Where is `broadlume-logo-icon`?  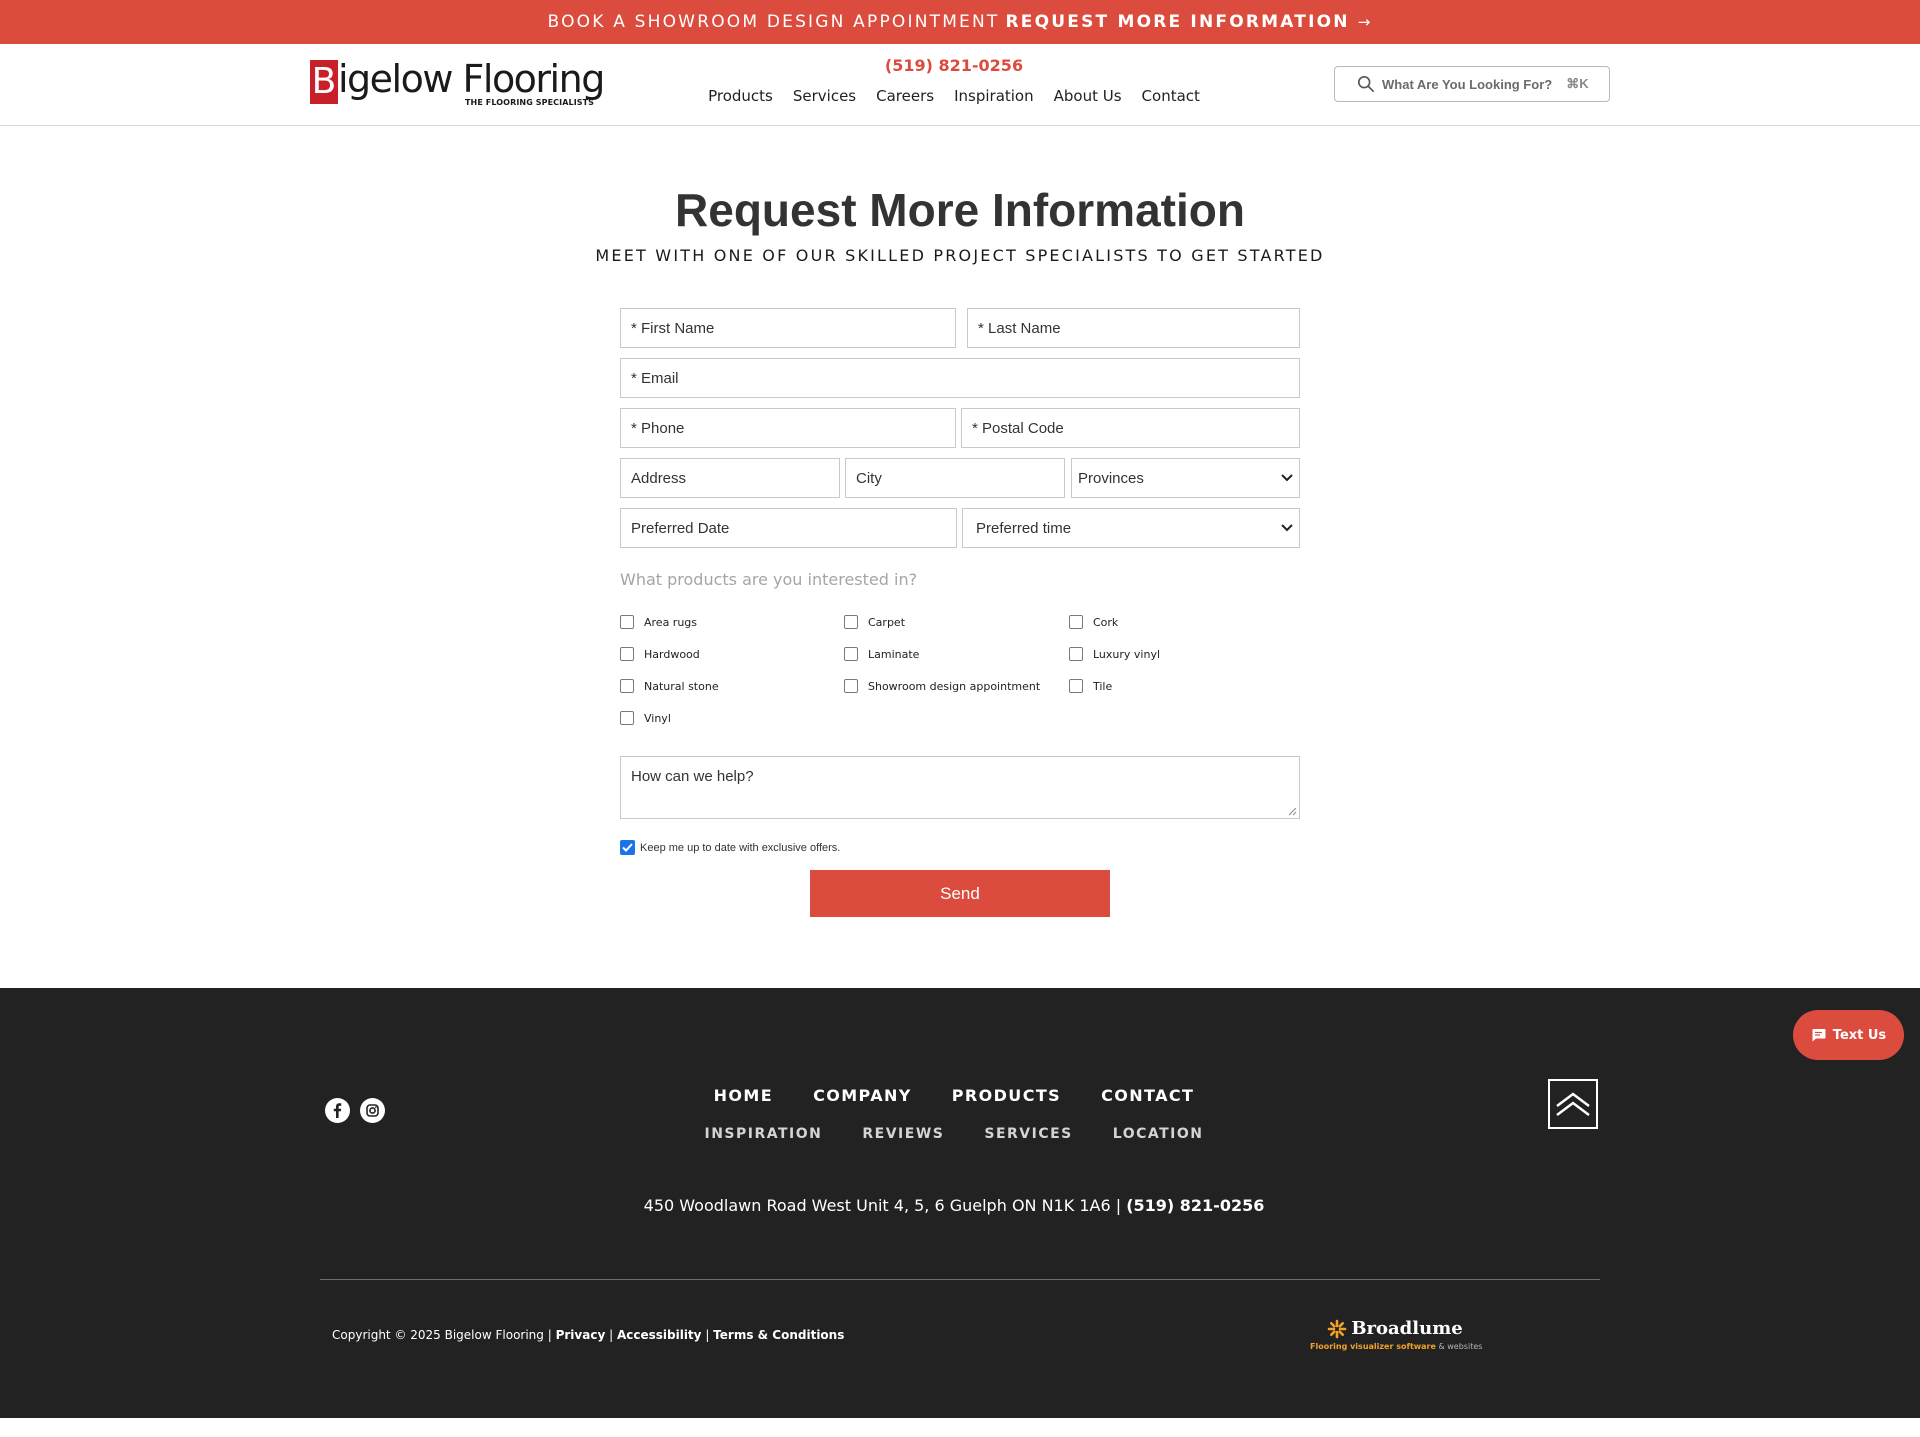 broadlume-logo-icon is located at coordinates (1337, 1328).